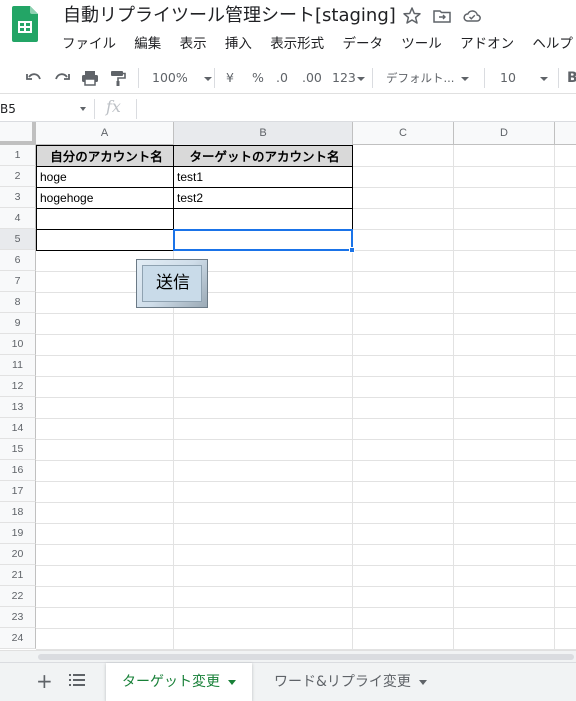 The image size is (576, 701). Describe the element at coordinates (263, 240) in the screenshot. I see `active-cell-selection` at that location.